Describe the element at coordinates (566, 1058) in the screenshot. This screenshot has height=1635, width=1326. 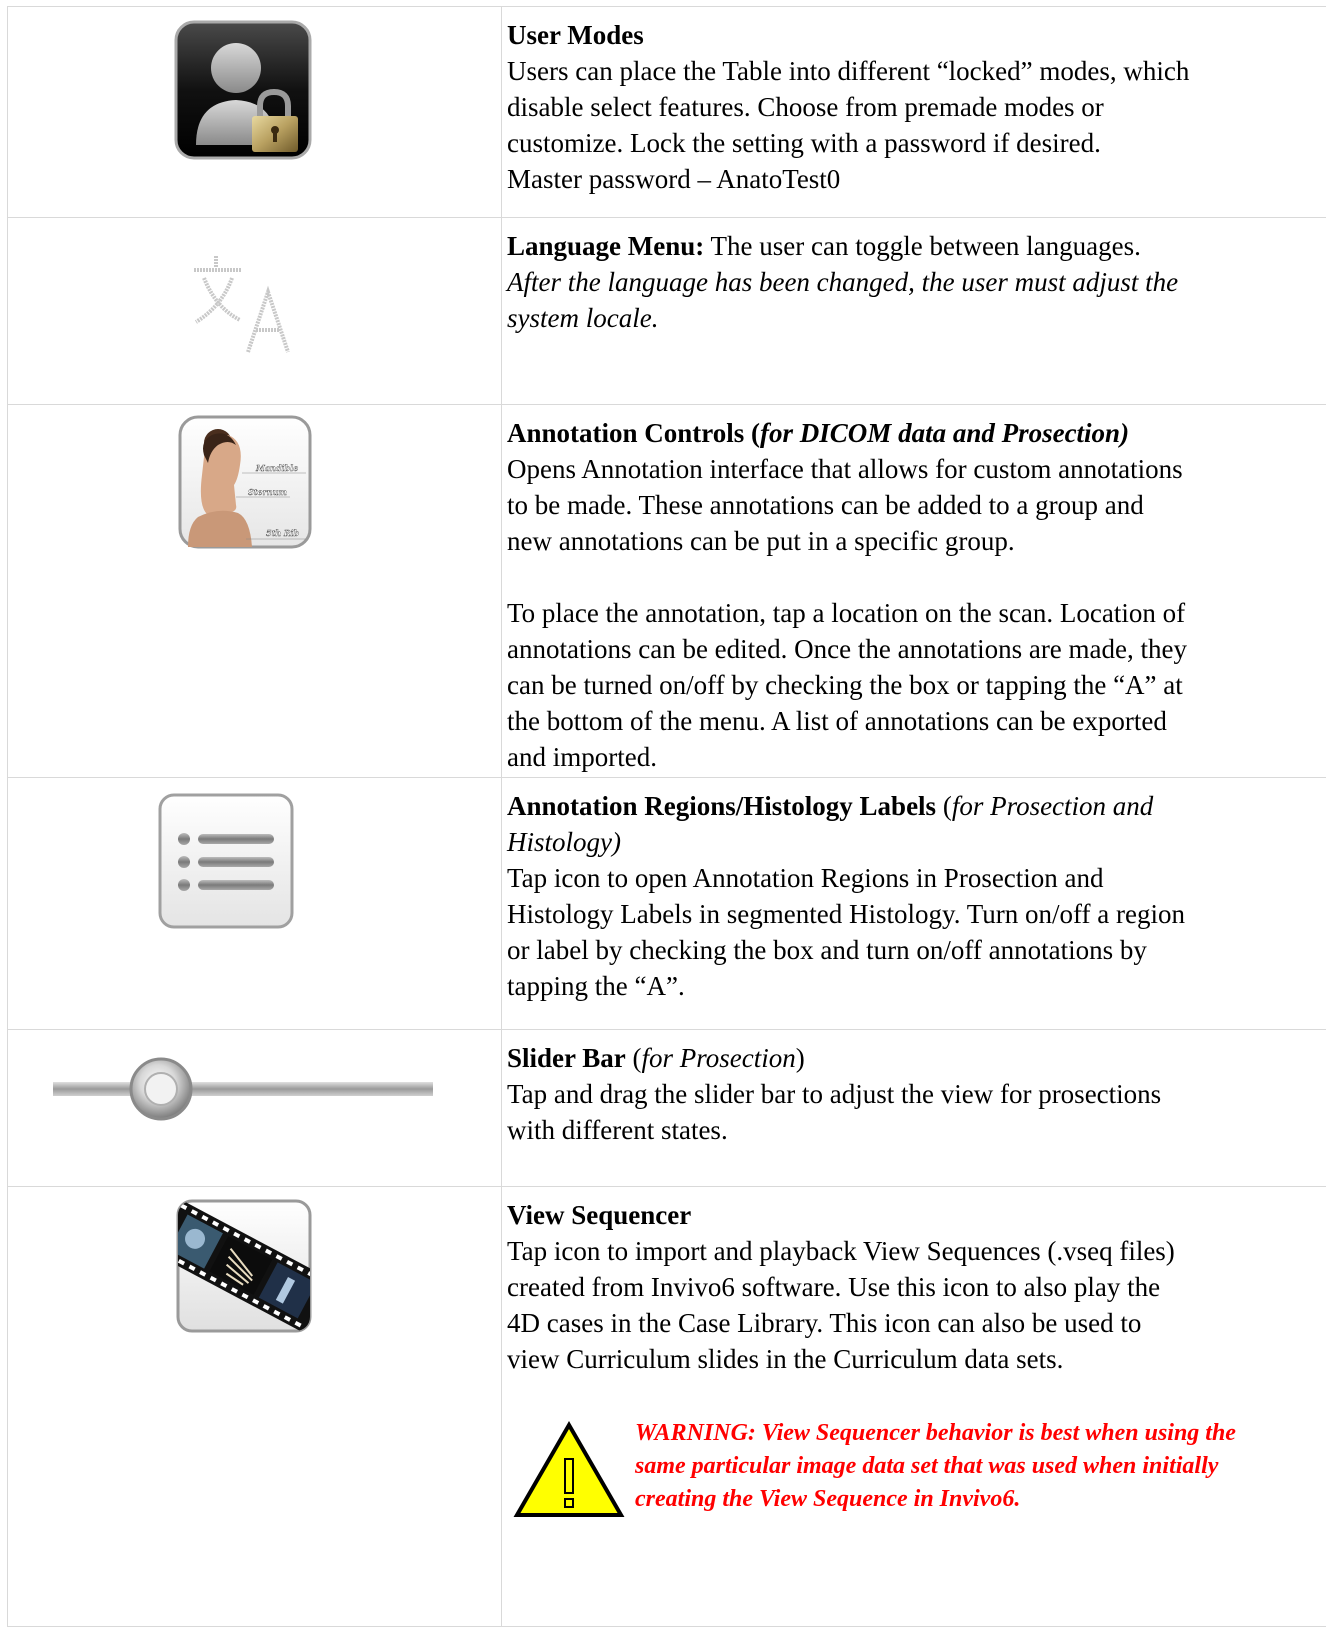
I see `row-title: Slider Bar` at that location.